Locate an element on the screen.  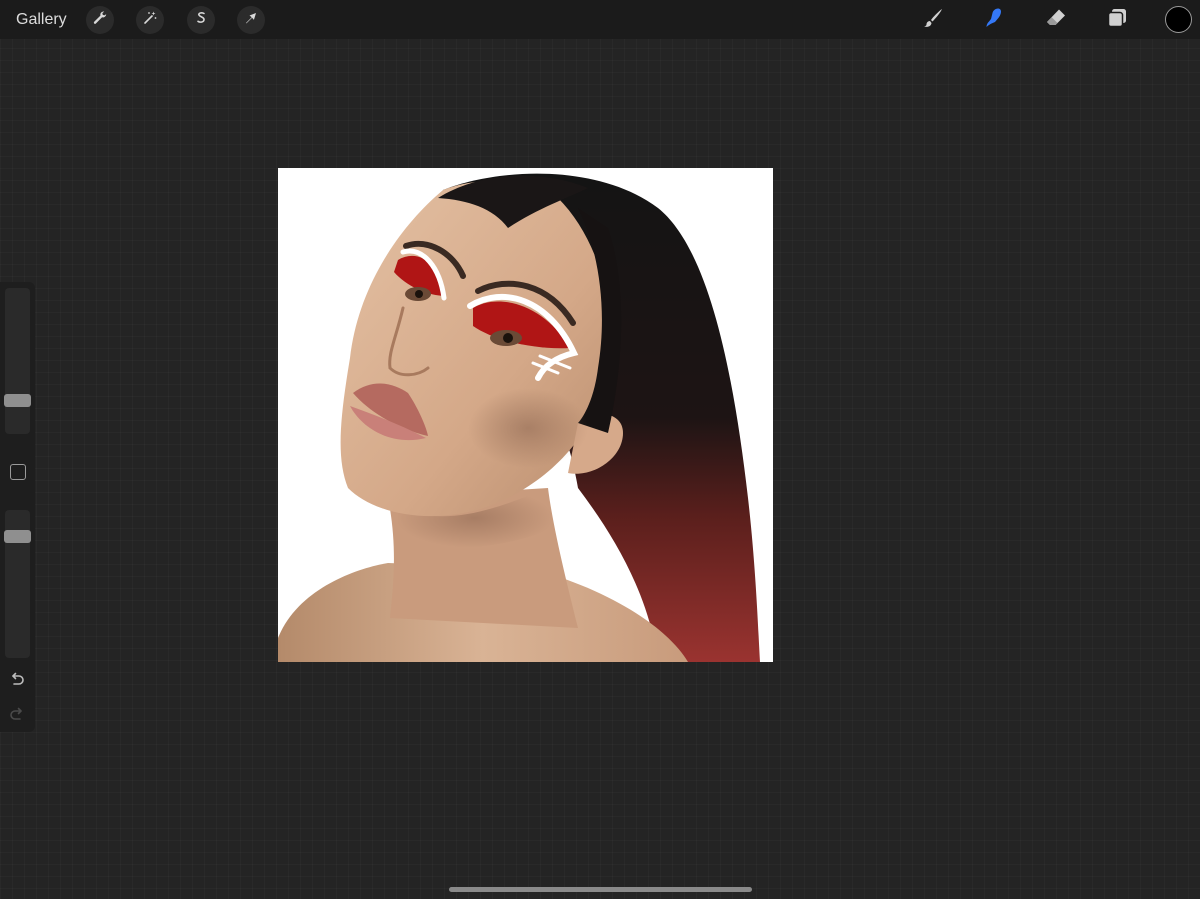
magic-wand-icon is located at coordinates (150, 20).